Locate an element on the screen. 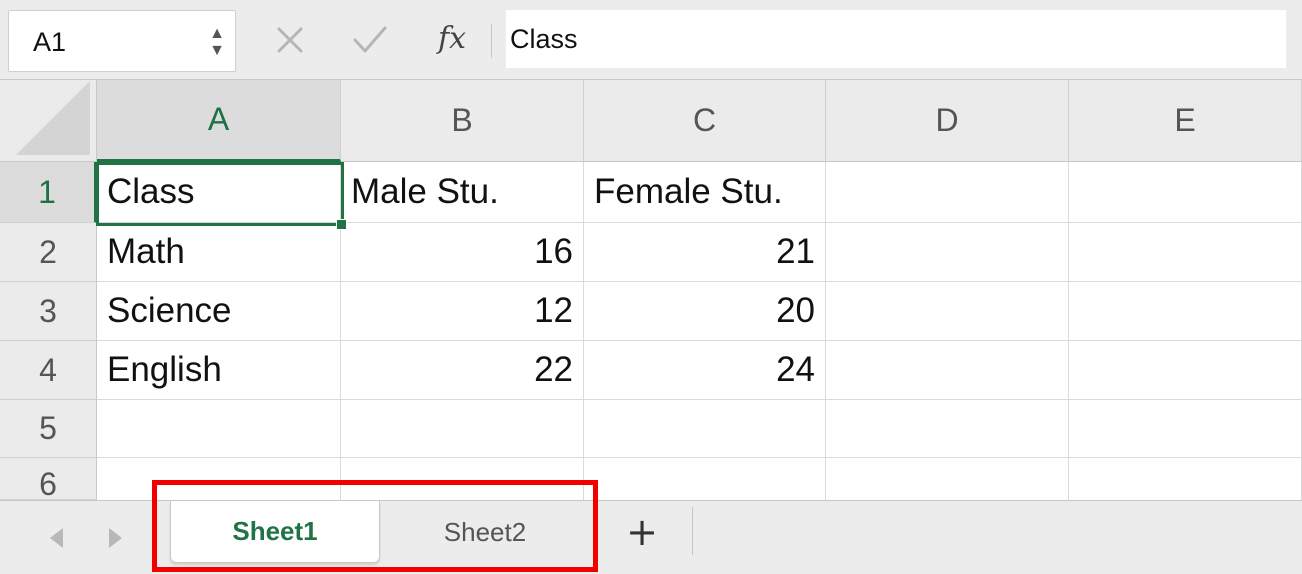  column-header-b: B is located at coordinates (462, 121).